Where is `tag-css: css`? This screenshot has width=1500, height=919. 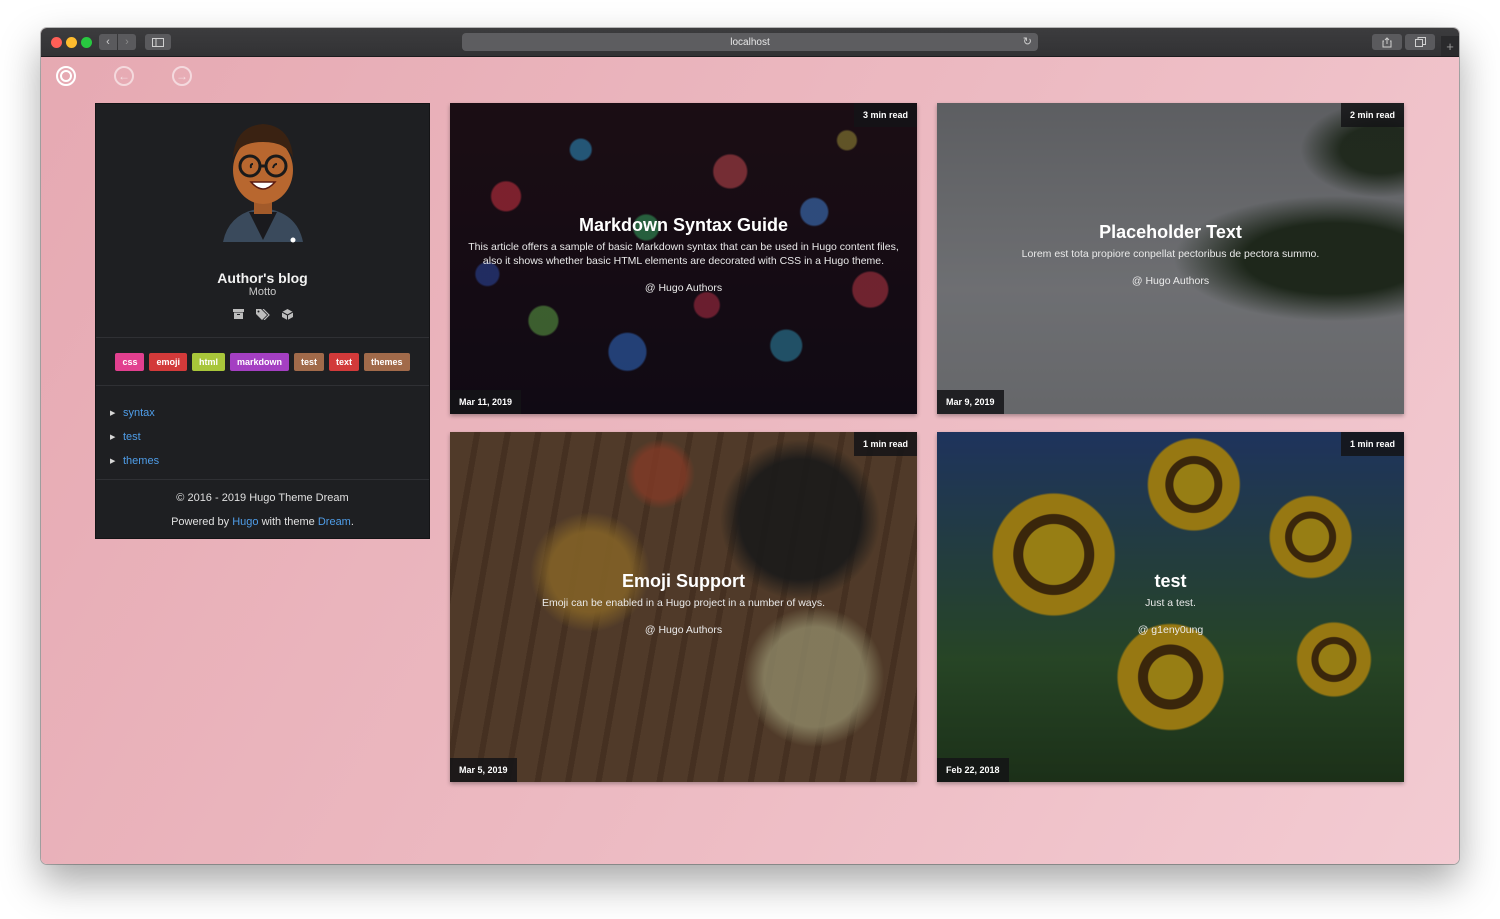 tag-css: css is located at coordinates (130, 362).